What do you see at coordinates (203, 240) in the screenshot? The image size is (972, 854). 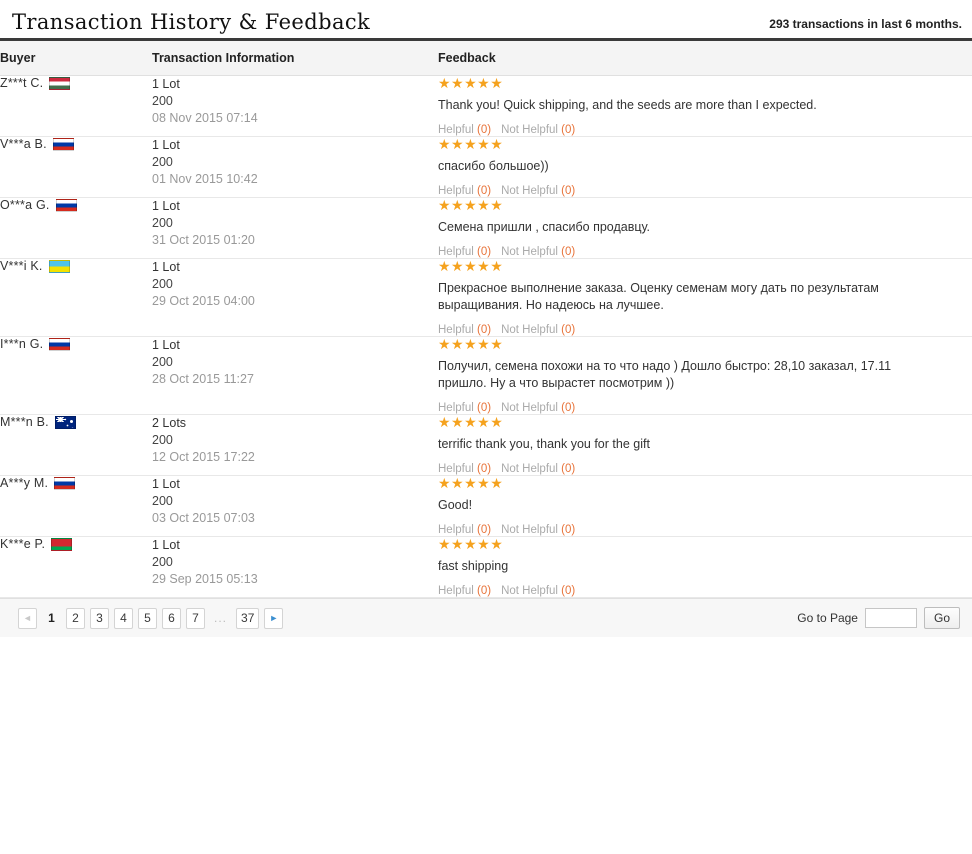 I see `transaction-date: 31 Oct 2015 01:20` at bounding box center [203, 240].